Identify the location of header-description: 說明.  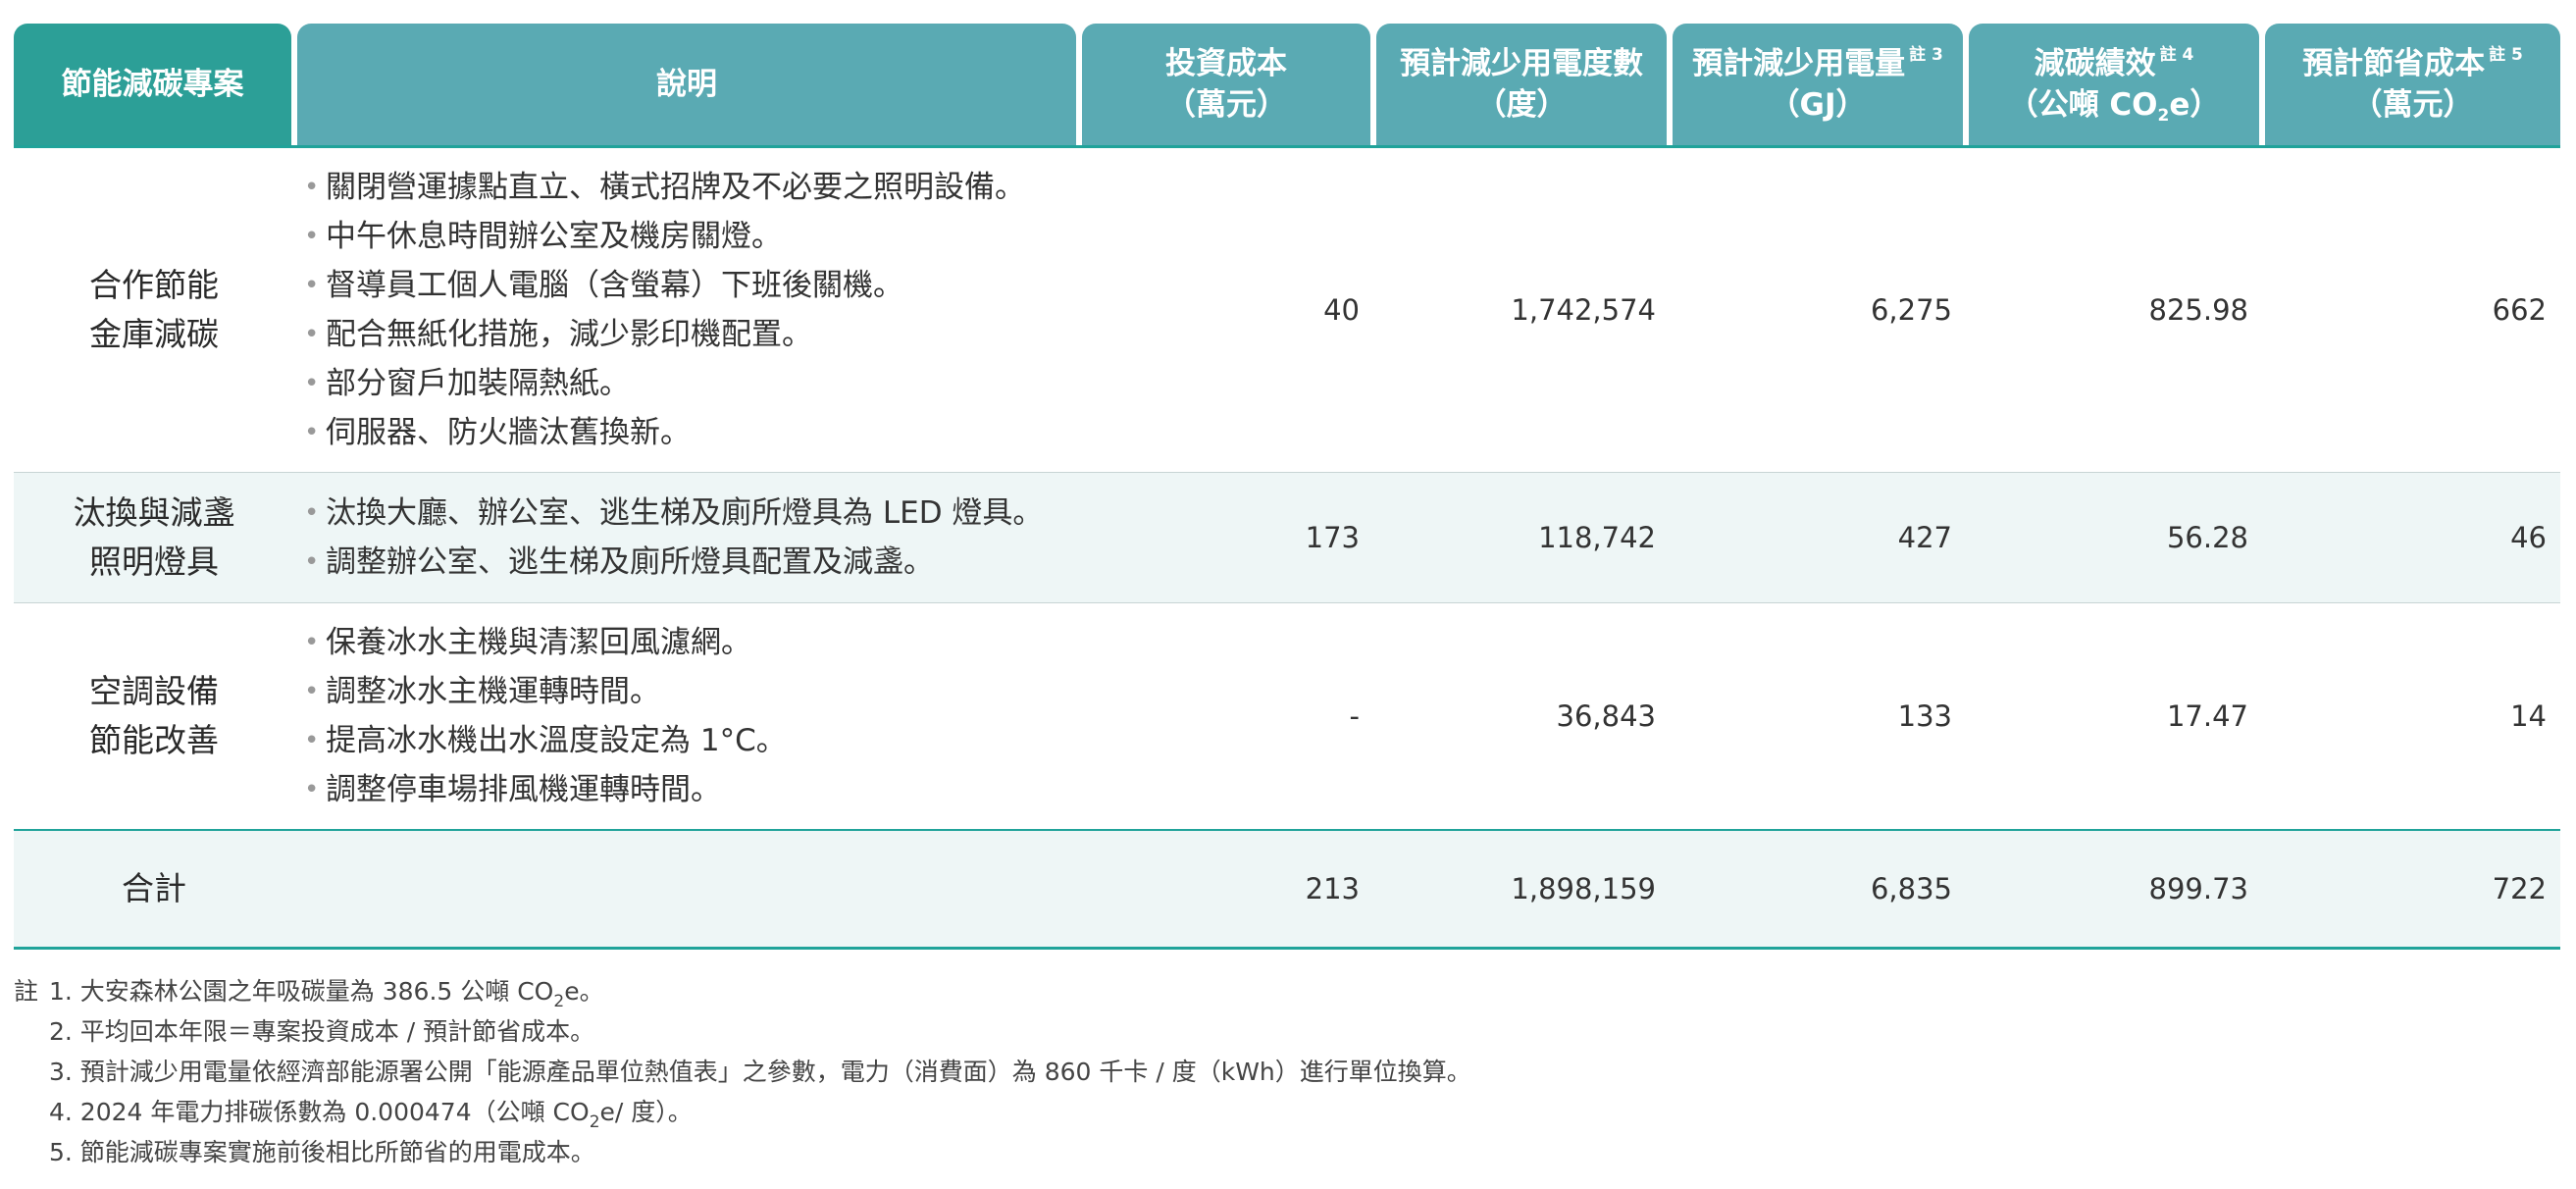
(686, 86).